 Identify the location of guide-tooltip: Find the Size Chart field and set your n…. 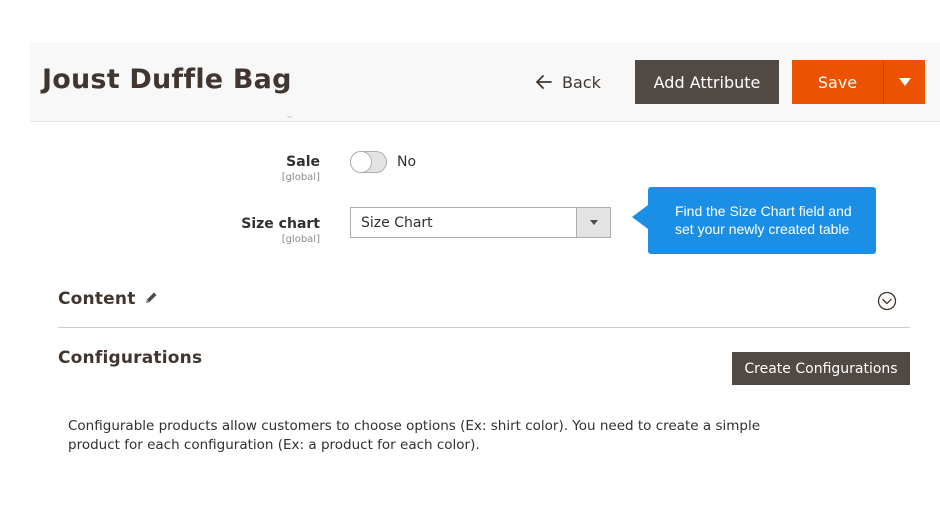
(754, 220).